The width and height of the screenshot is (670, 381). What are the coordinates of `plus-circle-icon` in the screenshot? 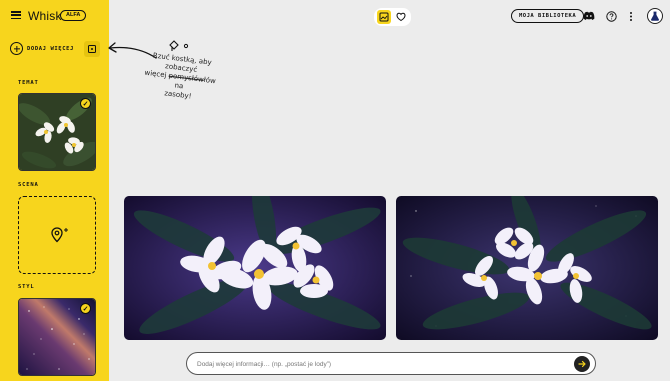 It's located at (16, 48).